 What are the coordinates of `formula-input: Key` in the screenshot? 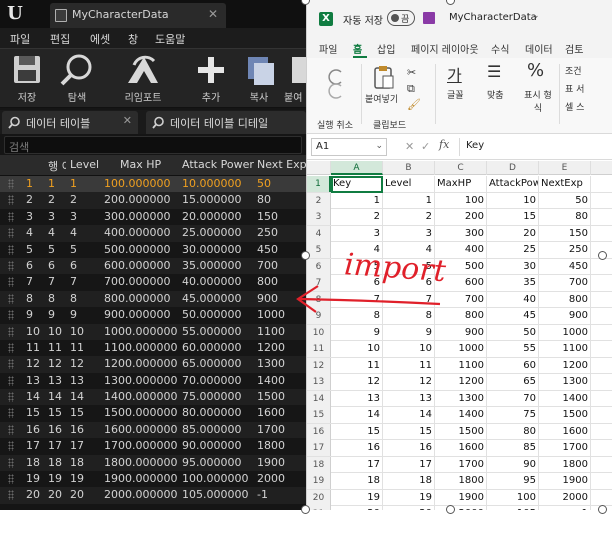 It's located at (534, 147).